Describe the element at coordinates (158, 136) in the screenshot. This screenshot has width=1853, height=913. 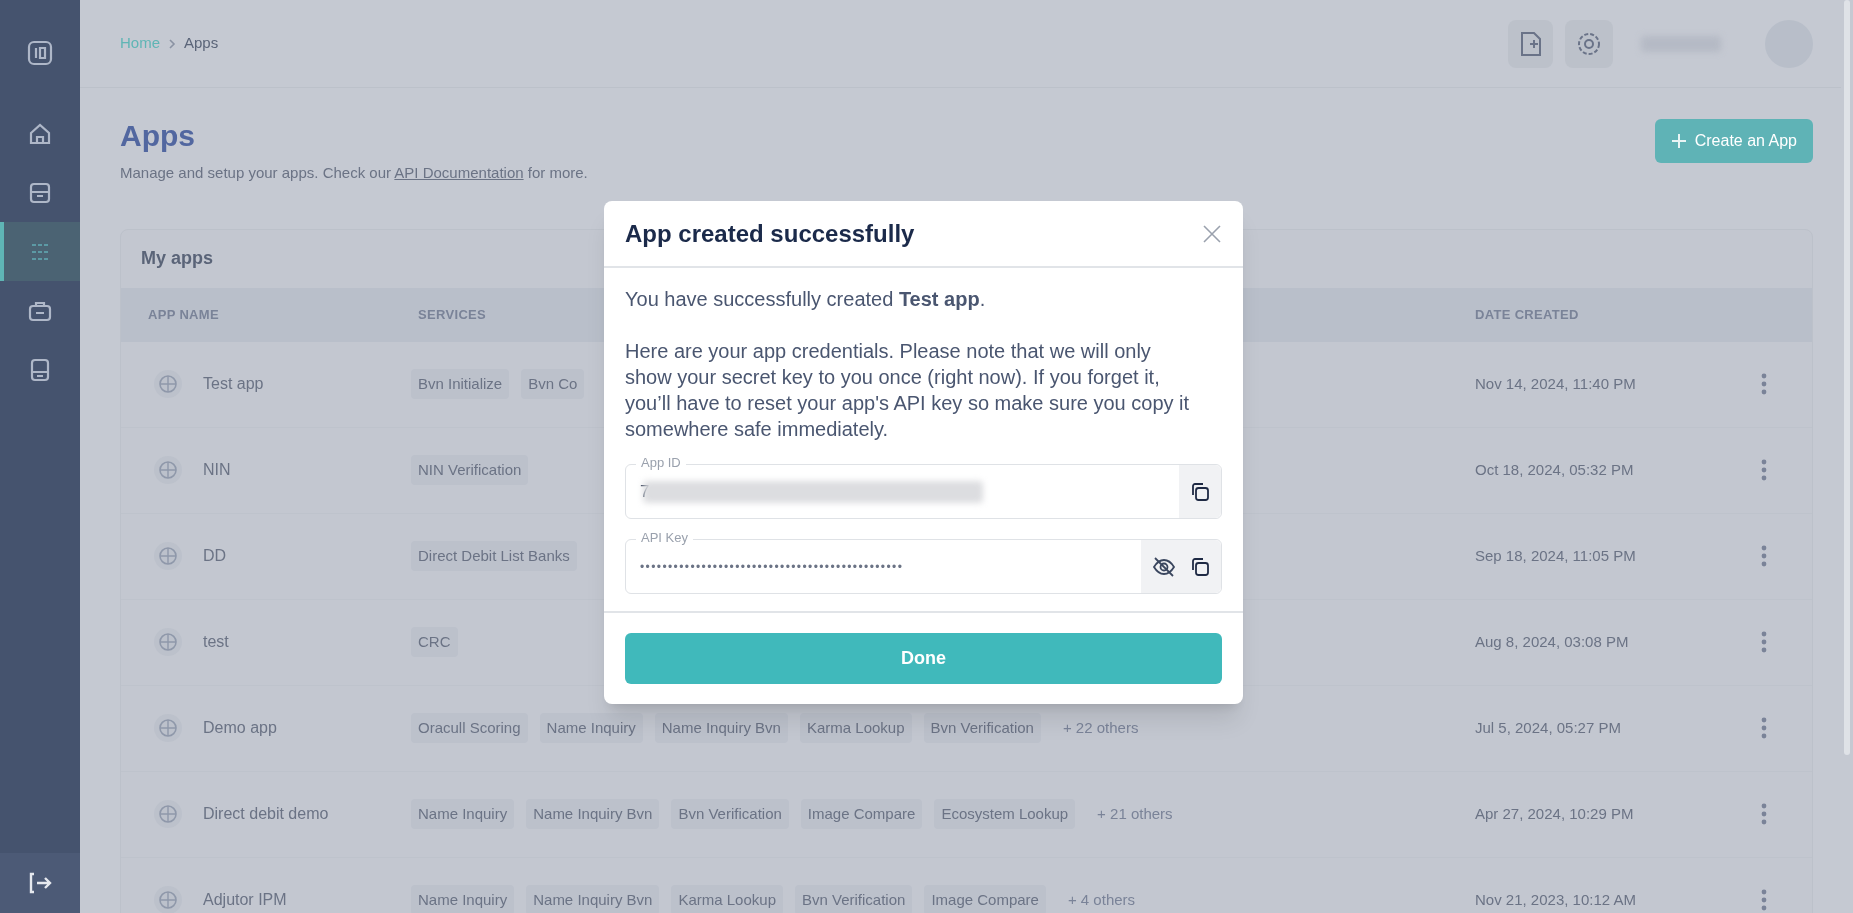
I see `page-title: Apps` at that location.